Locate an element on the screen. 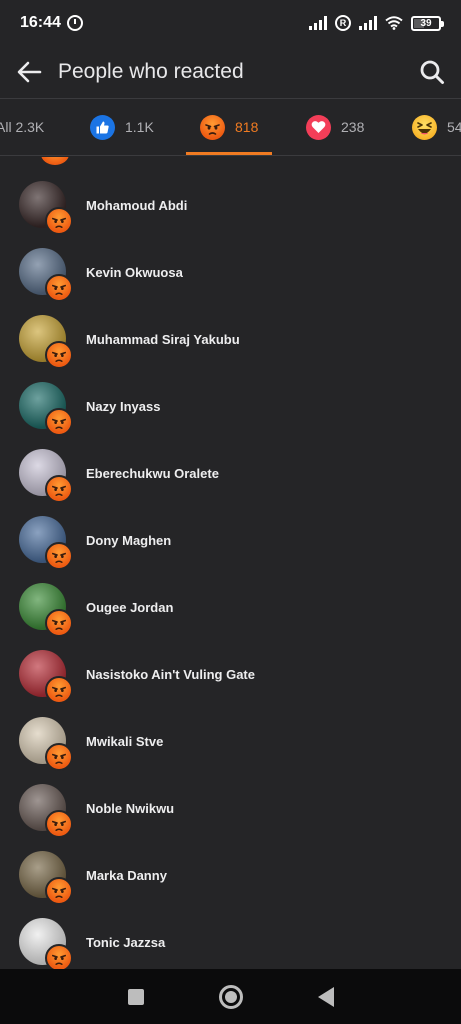 This screenshot has height=1024, width=461. tab-like: 1.1K is located at coordinates (122, 127).